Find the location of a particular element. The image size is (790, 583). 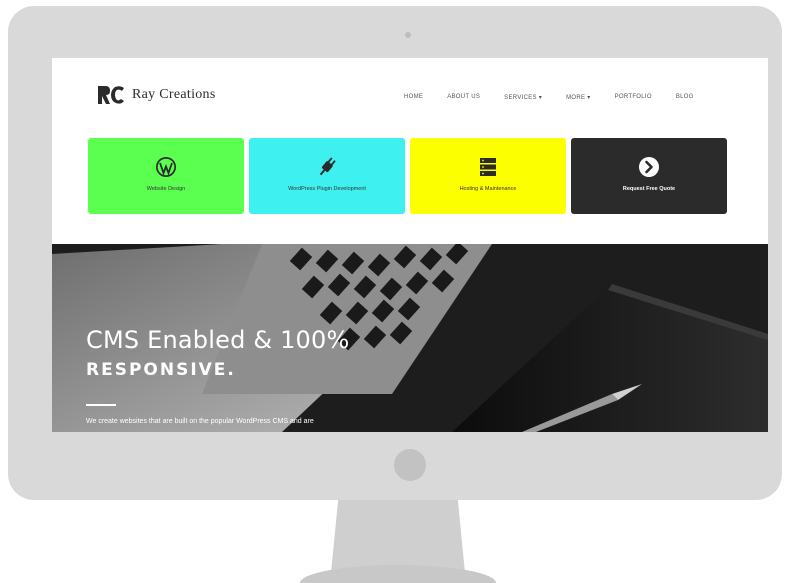

nav-item-home: Home is located at coordinates (413, 97).